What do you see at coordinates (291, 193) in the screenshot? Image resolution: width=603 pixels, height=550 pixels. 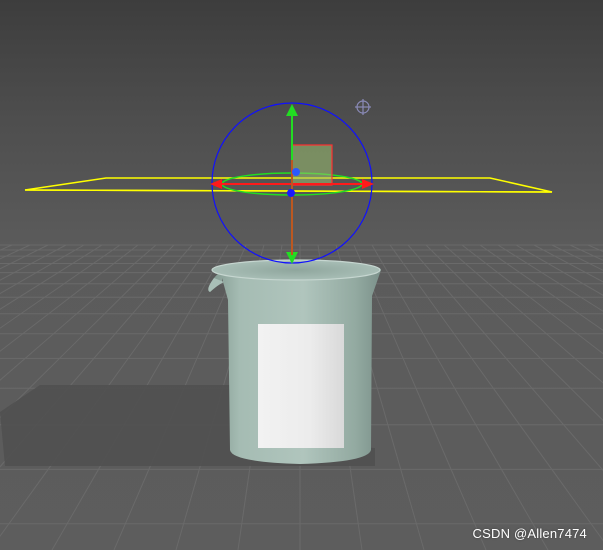 I see `gizmo-center` at bounding box center [291, 193].